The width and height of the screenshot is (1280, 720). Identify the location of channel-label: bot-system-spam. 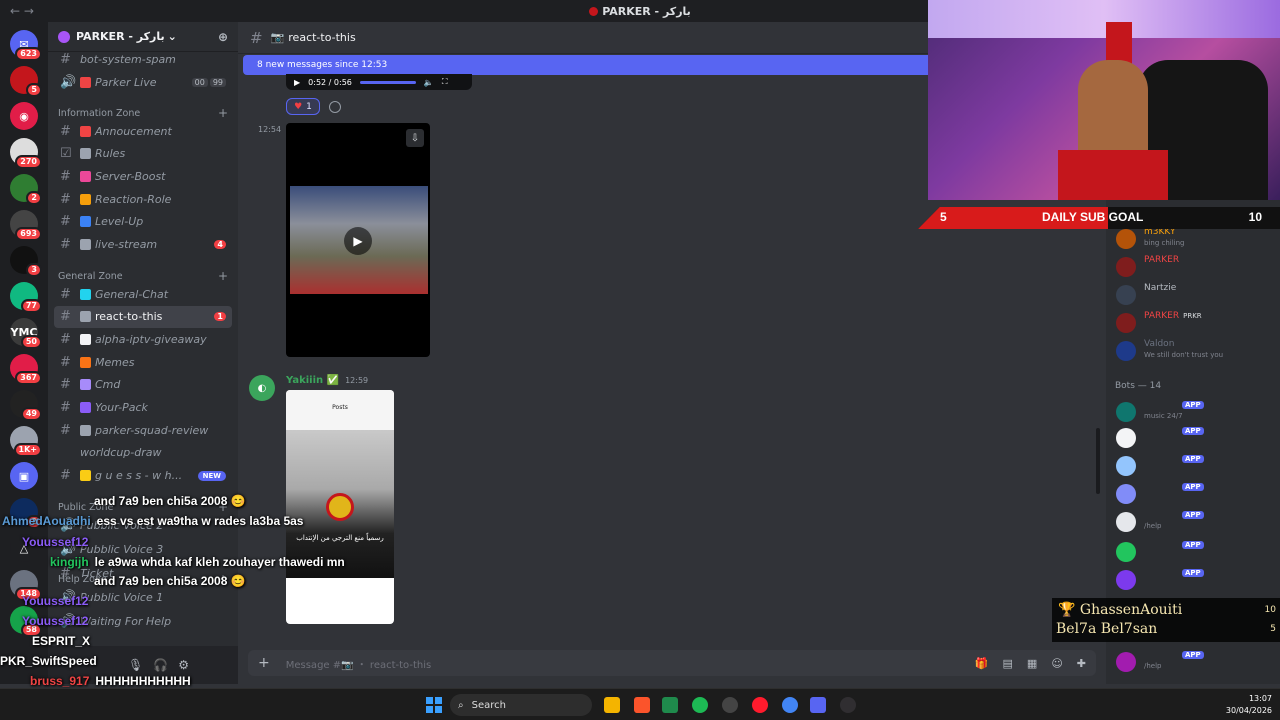
(128, 59).